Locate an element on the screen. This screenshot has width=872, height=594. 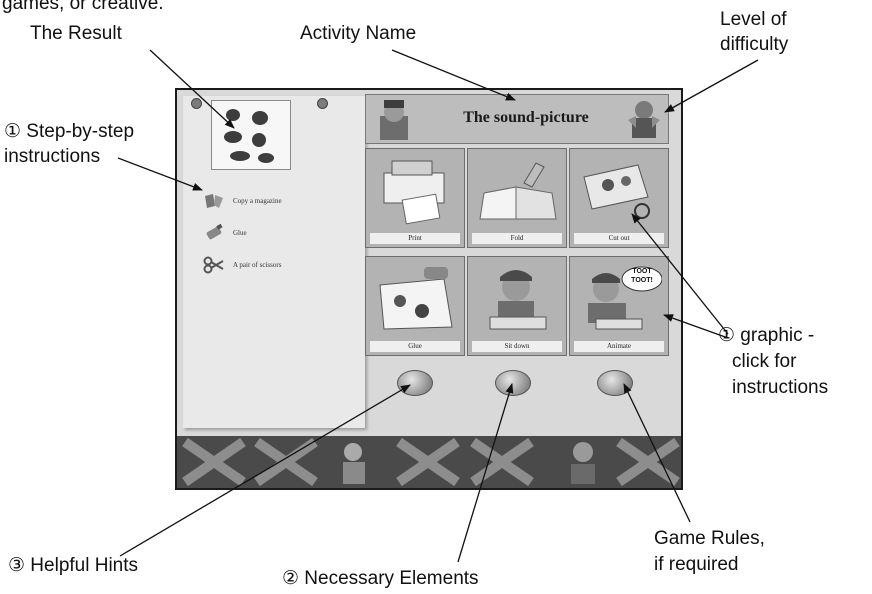
character-icon is located at coordinates (394, 120).